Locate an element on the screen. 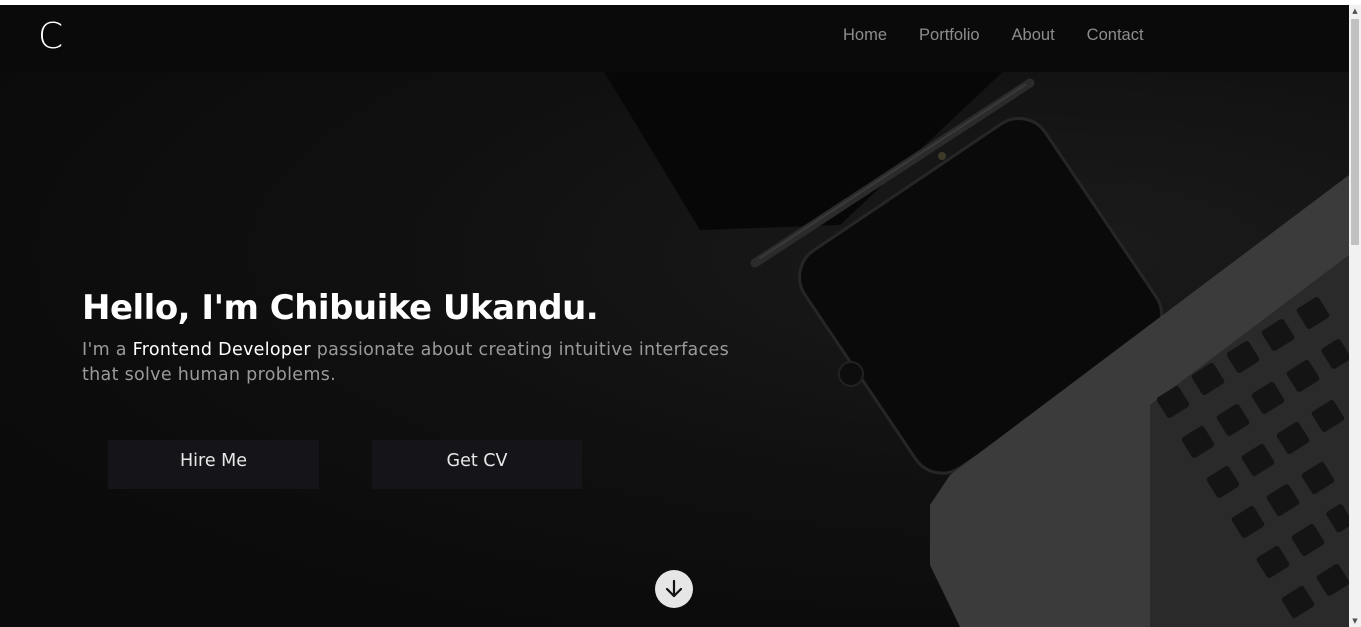  scroll-down-arrow-icon: ▼ is located at coordinates (1355, 621).